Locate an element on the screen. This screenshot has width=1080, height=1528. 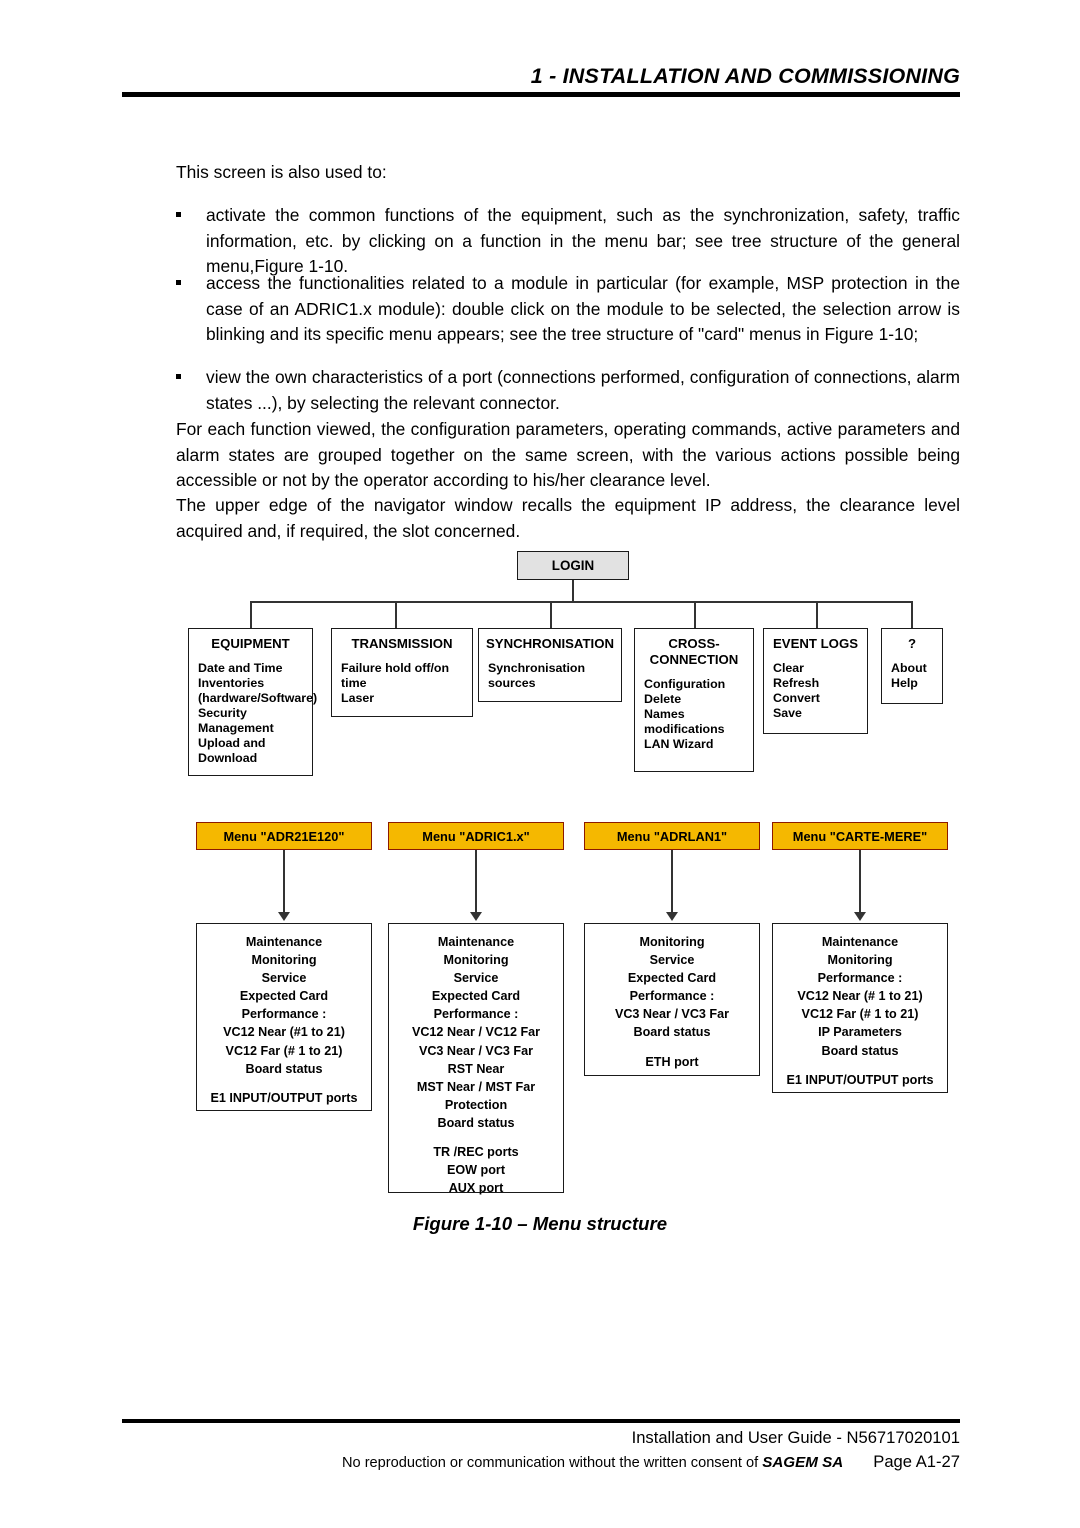
node-item: Date and Time is located at coordinates (240, 667).